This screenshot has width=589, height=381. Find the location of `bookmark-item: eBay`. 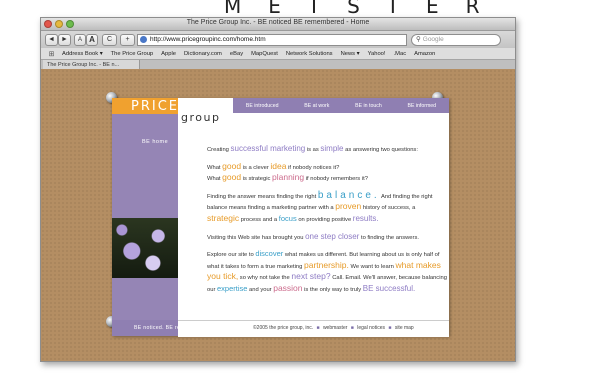

bookmark-item: eBay is located at coordinates (236, 54).